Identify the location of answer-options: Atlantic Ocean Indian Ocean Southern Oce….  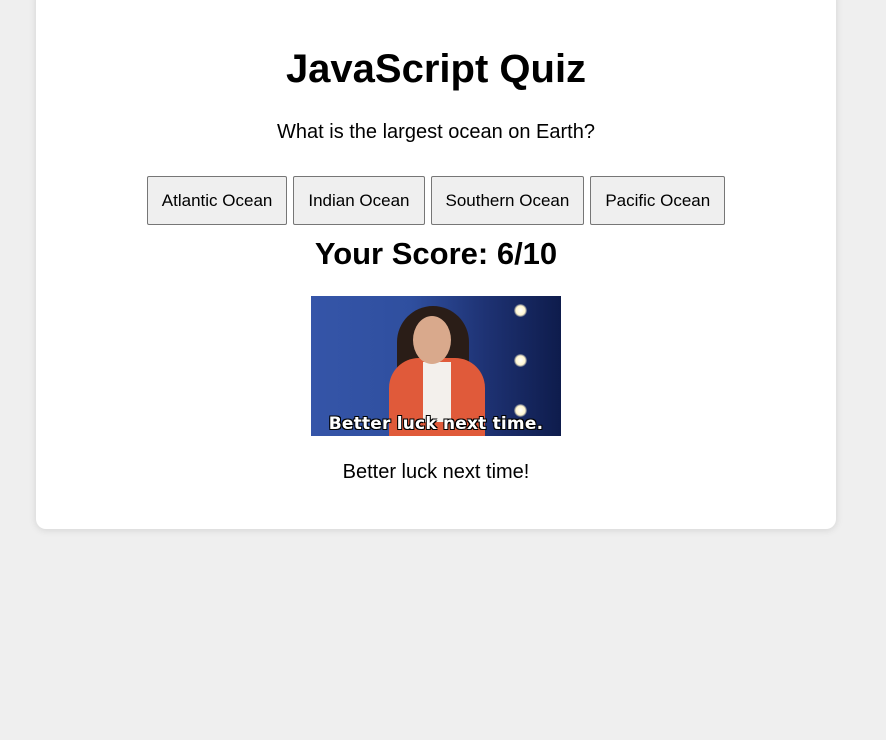
(436, 200).